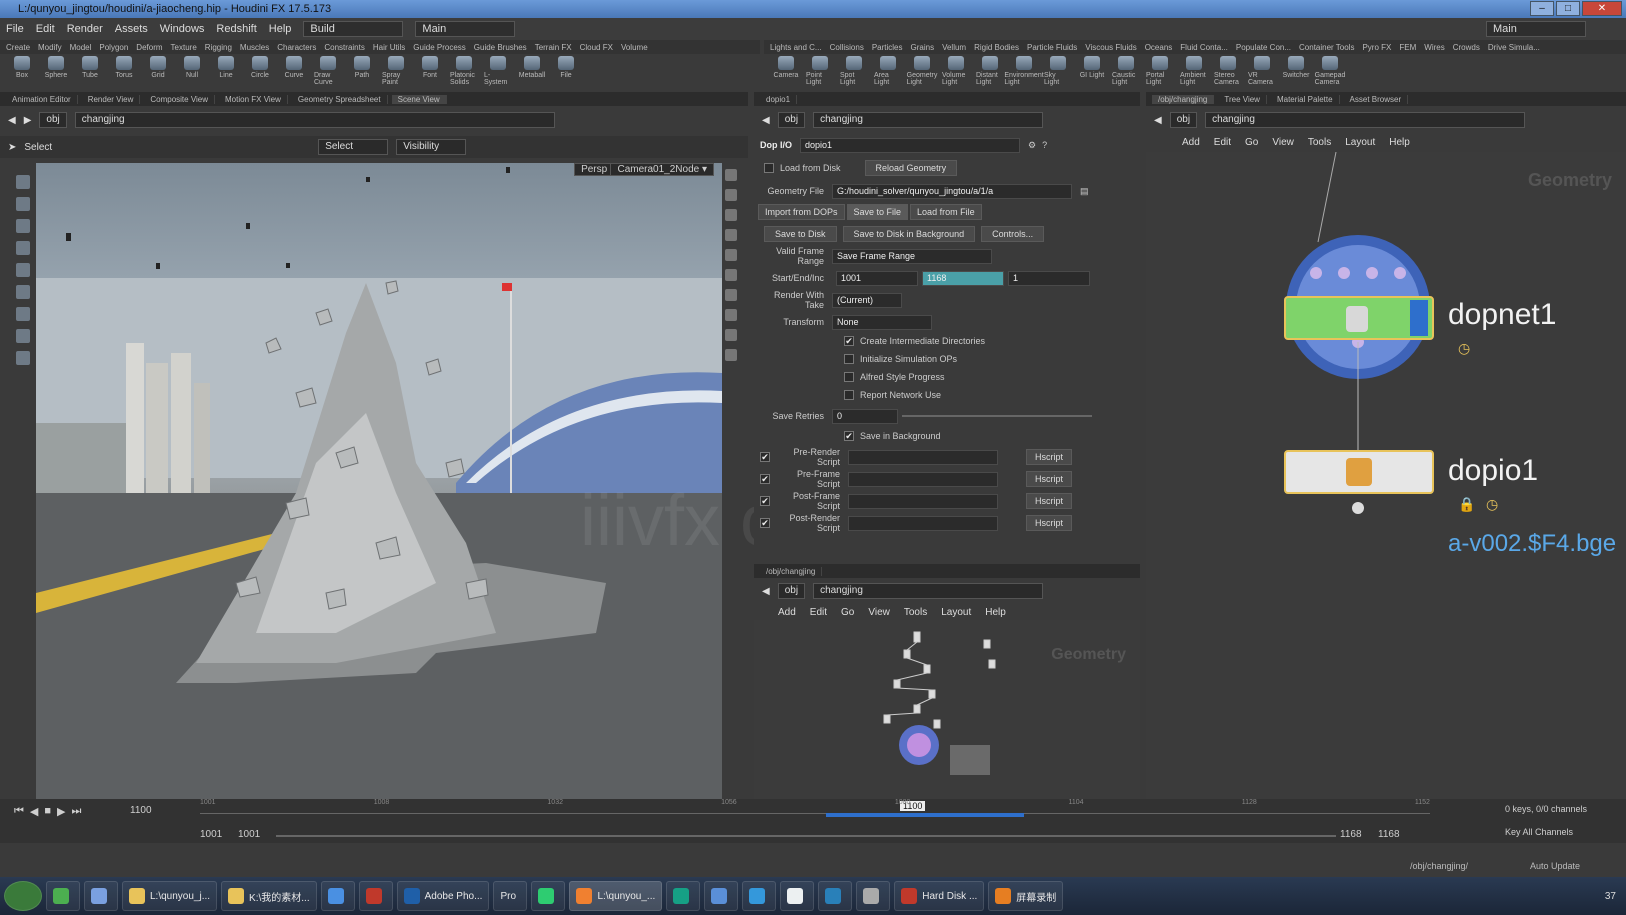  Describe the element at coordinates (791, 120) in the screenshot. I see `param-path-obj: obj` at that location.